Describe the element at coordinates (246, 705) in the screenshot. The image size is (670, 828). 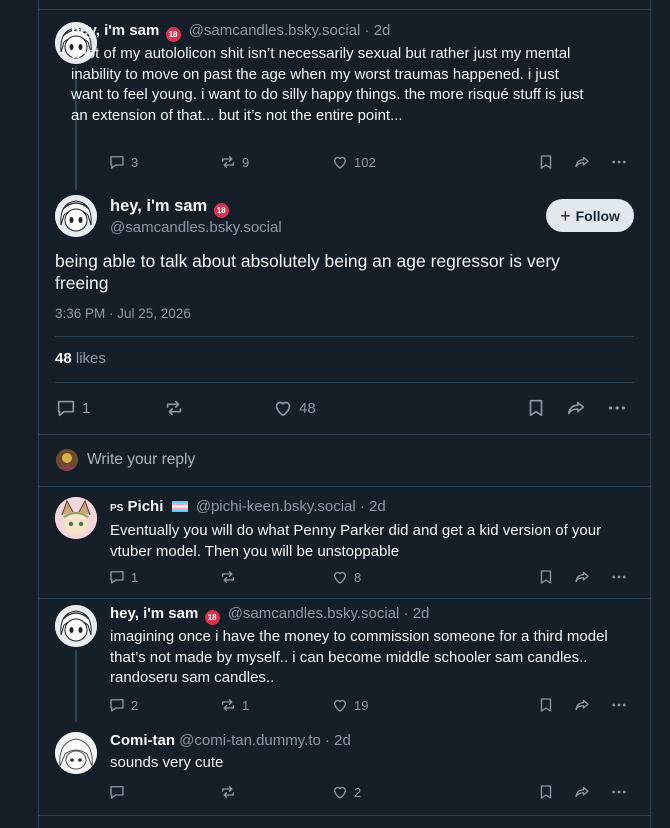
I see `repost-count: 1` at that location.